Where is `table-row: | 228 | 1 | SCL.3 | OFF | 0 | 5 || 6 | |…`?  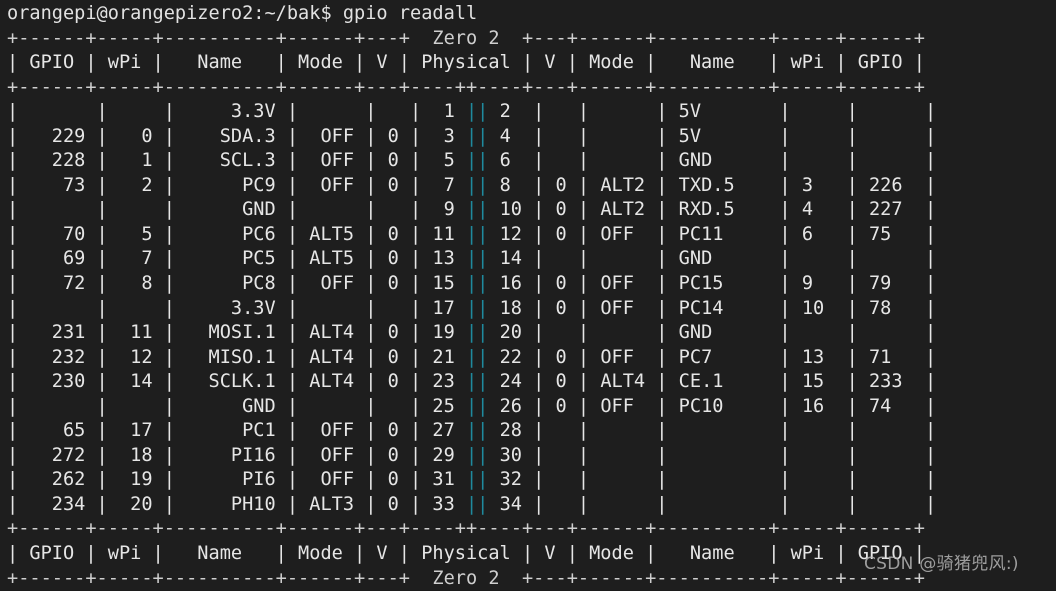 table-row: | 228 | 1 | SCL.3 | OFF | 0 | 5 || 6 | |… is located at coordinates (472, 161).